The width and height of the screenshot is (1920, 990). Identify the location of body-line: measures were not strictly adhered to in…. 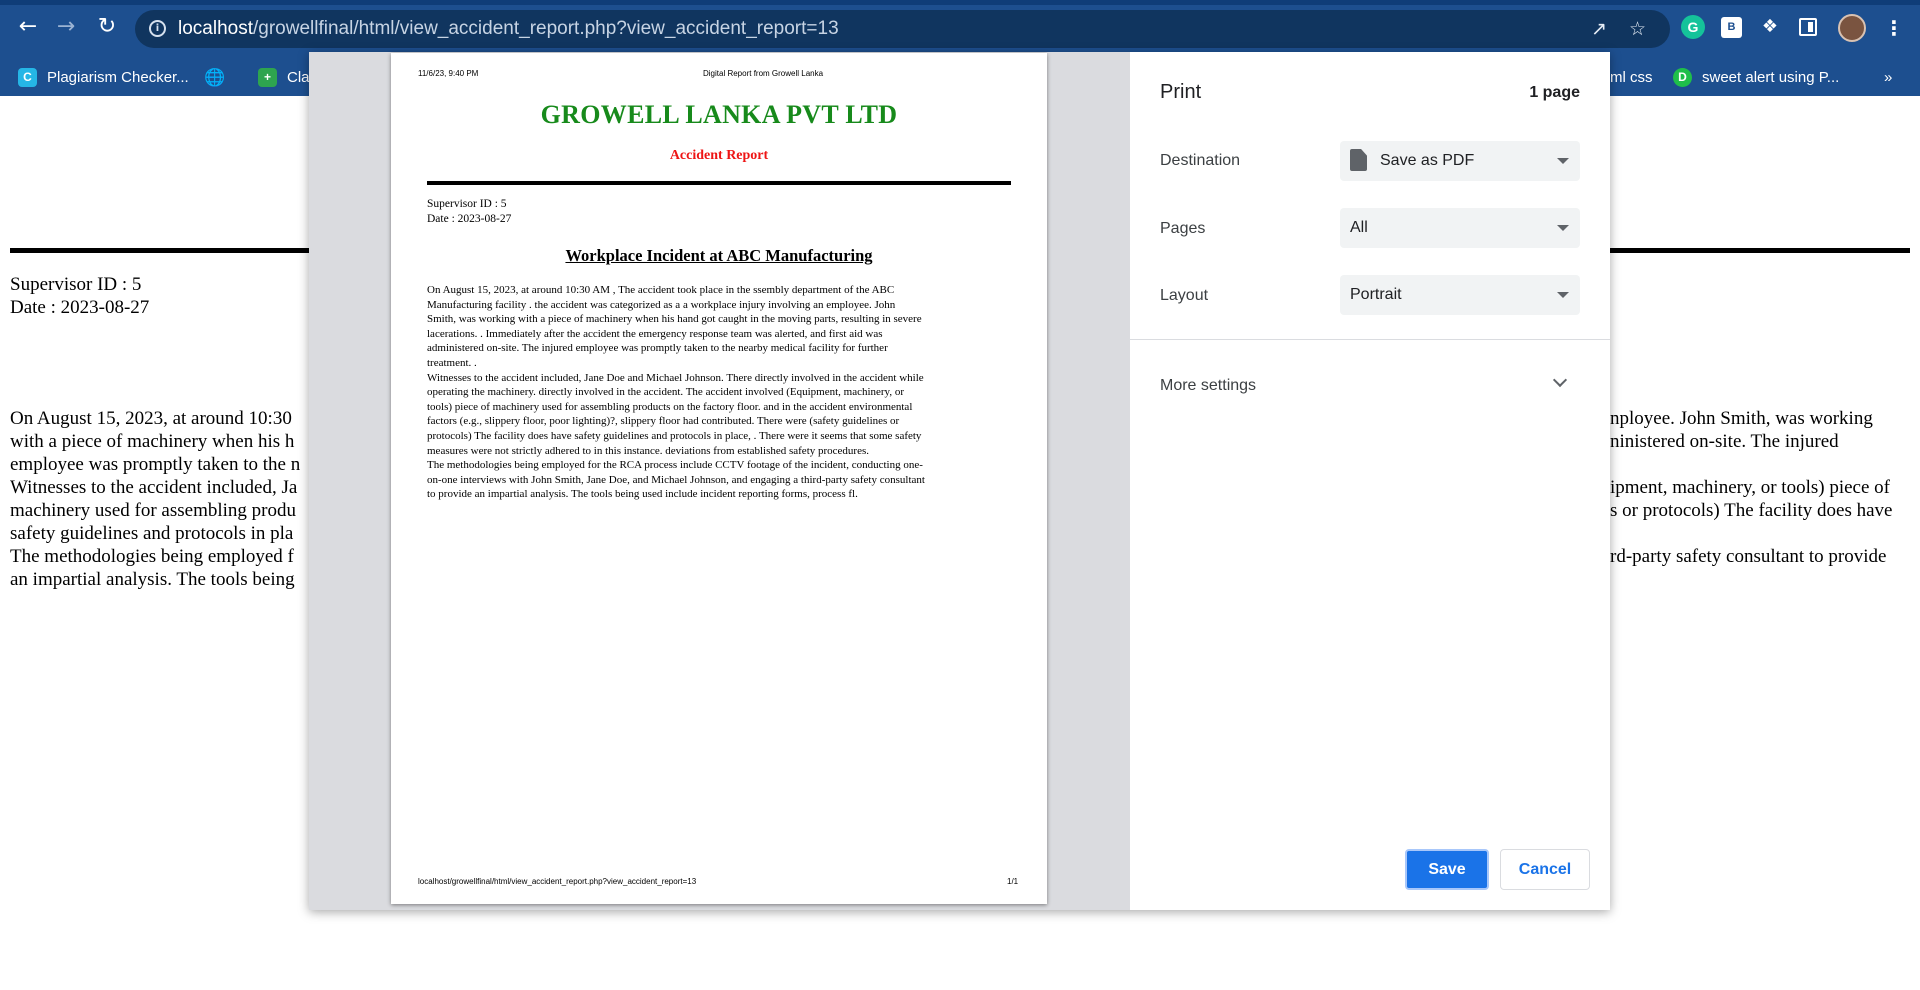
(648, 450).